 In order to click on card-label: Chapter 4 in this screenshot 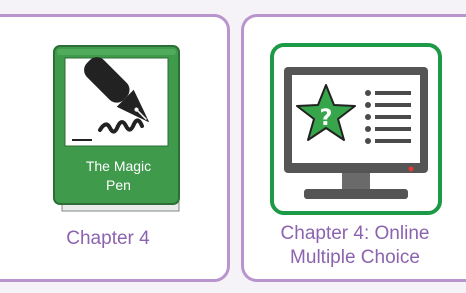, I will do `click(113, 239)`.